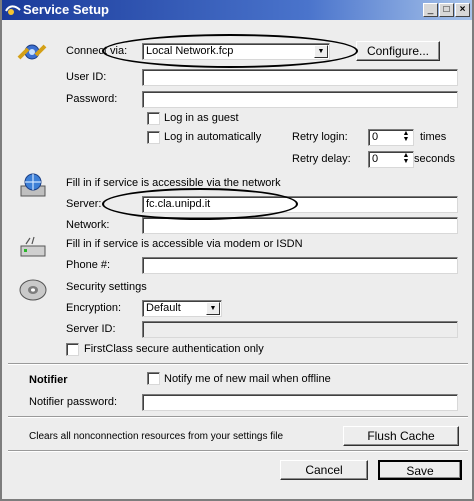 The width and height of the screenshot is (474, 501). What do you see at coordinates (13, 11) in the screenshot?
I see `app-icon` at bounding box center [13, 11].